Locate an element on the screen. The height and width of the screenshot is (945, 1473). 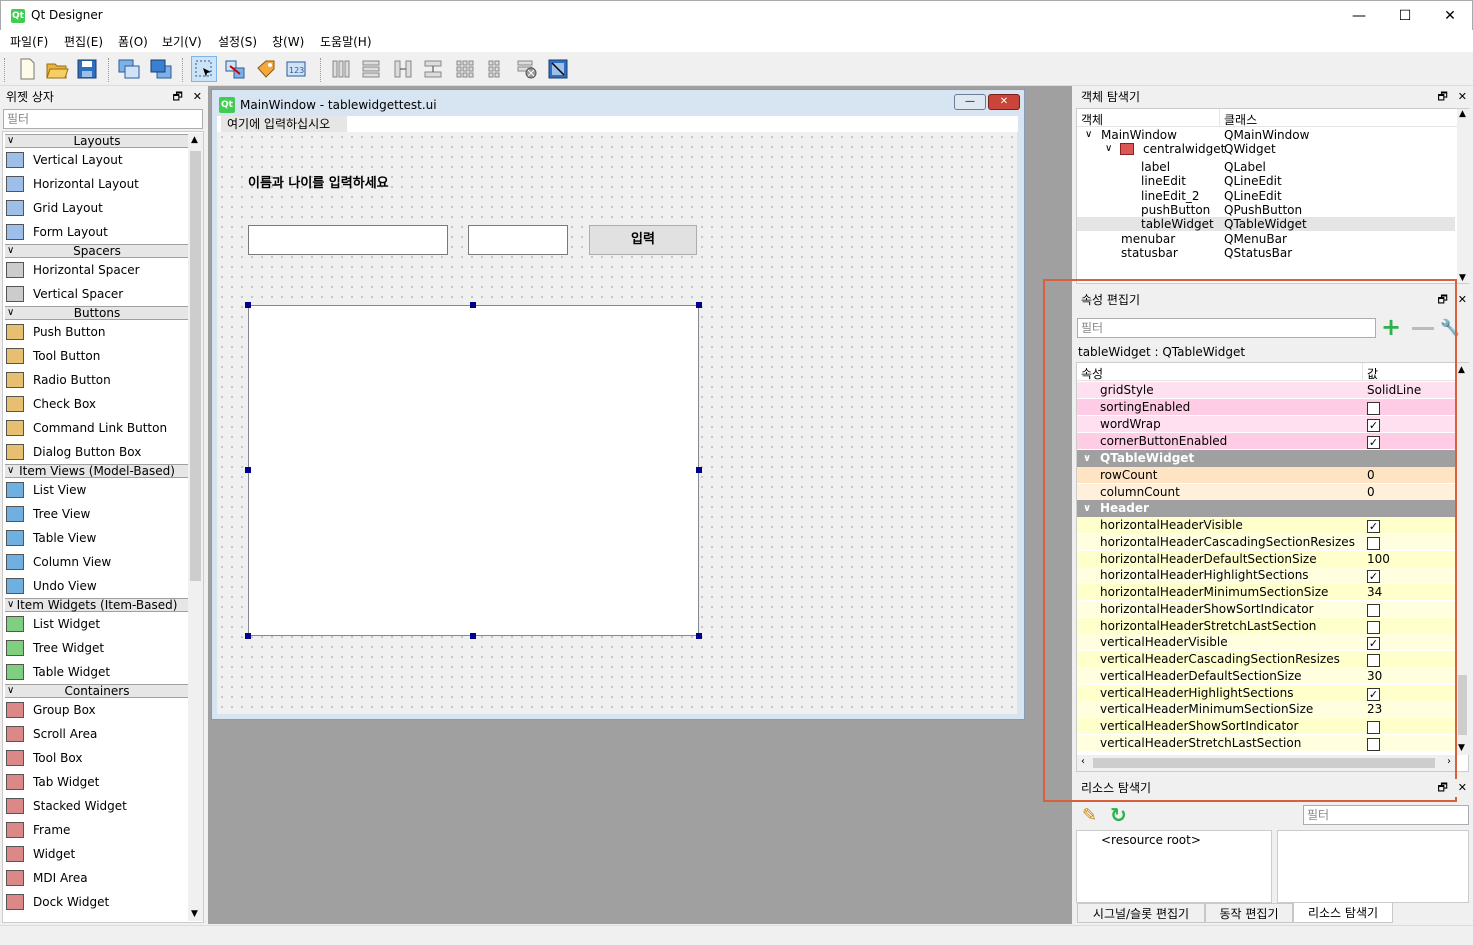
tab-signal-slot-editor: 시그널/슬롯 편집기 is located at coordinates (1141, 913).